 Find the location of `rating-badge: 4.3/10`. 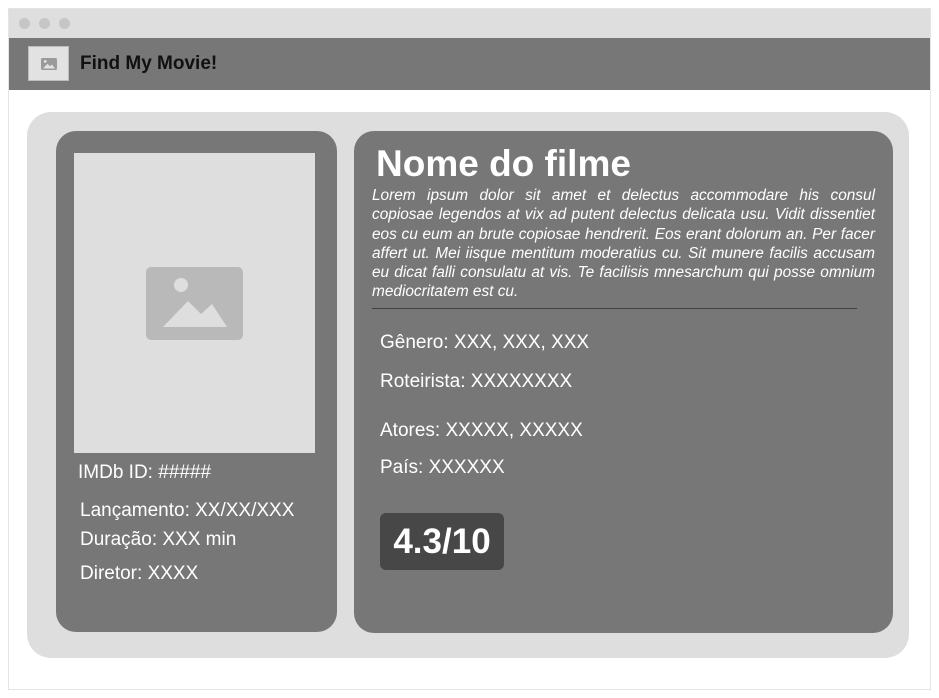

rating-badge: 4.3/10 is located at coordinates (442, 541).